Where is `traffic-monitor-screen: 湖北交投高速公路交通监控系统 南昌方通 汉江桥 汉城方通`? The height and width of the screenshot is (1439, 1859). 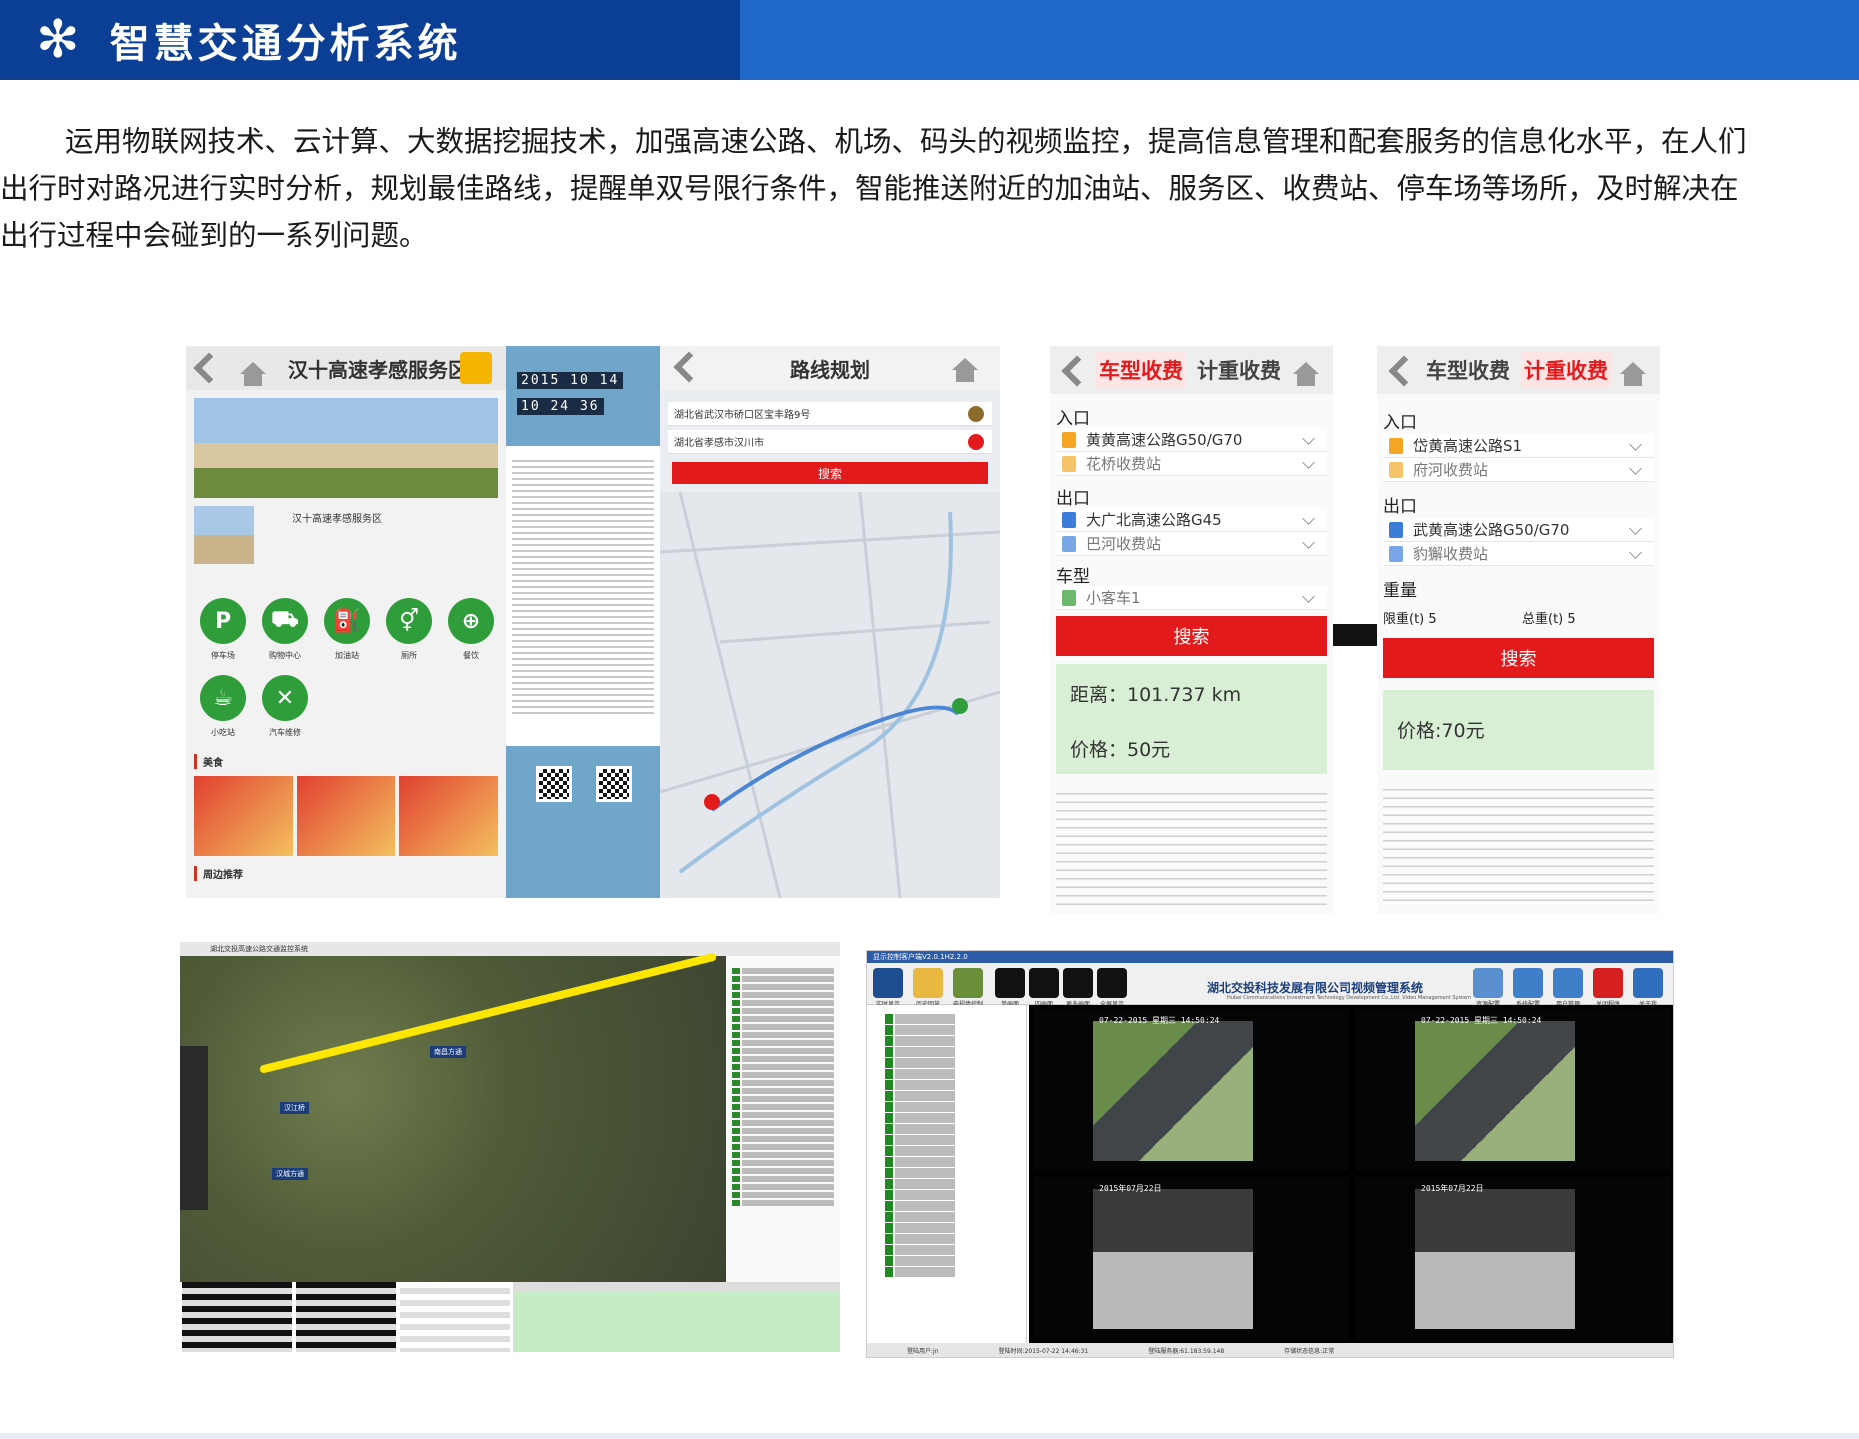 traffic-monitor-screen: 湖北交投高速公路交通监控系统 南昌方通 汉江桥 汉城方通 is located at coordinates (510, 1147).